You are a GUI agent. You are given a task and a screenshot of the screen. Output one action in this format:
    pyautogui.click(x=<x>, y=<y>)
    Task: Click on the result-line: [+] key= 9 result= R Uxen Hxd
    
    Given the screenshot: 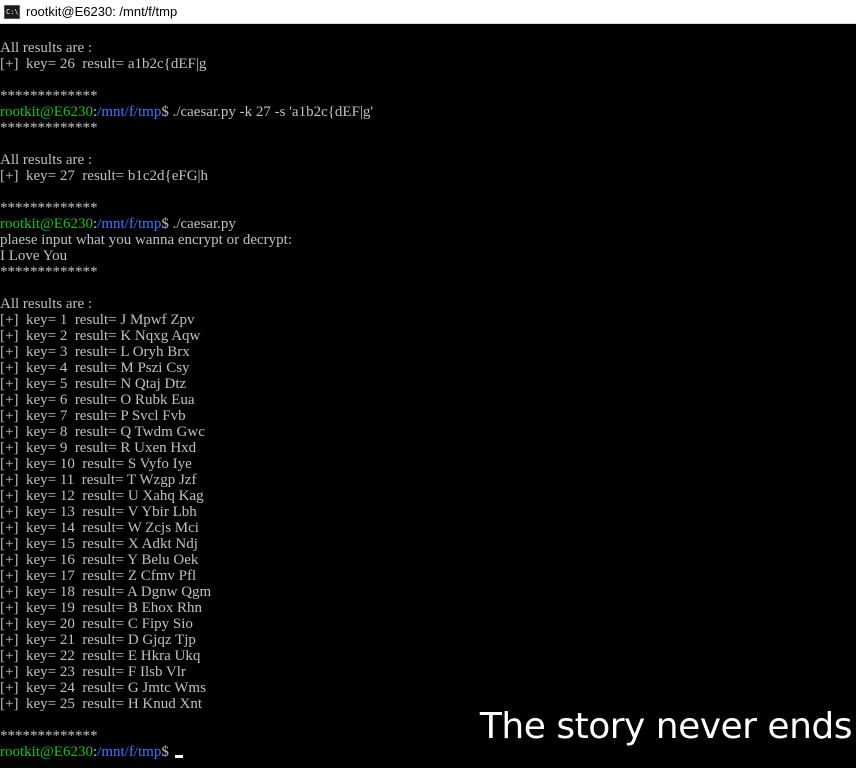 What is the action you would take?
    pyautogui.click(x=98, y=448)
    